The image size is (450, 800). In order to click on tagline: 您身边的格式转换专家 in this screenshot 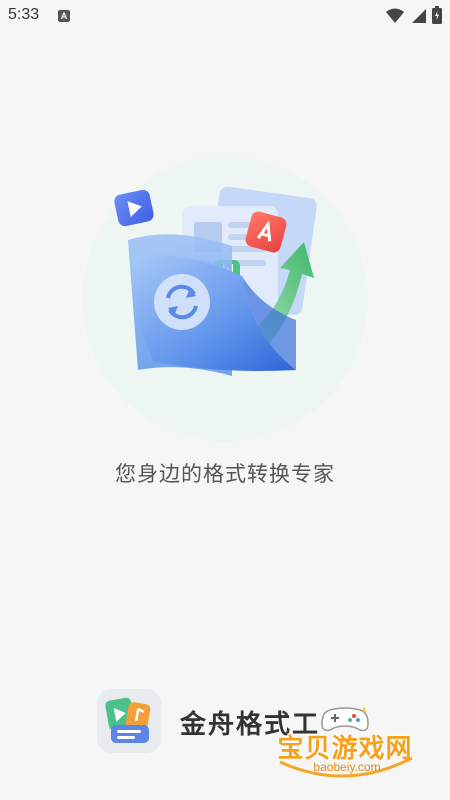, I will do `click(225, 474)`.